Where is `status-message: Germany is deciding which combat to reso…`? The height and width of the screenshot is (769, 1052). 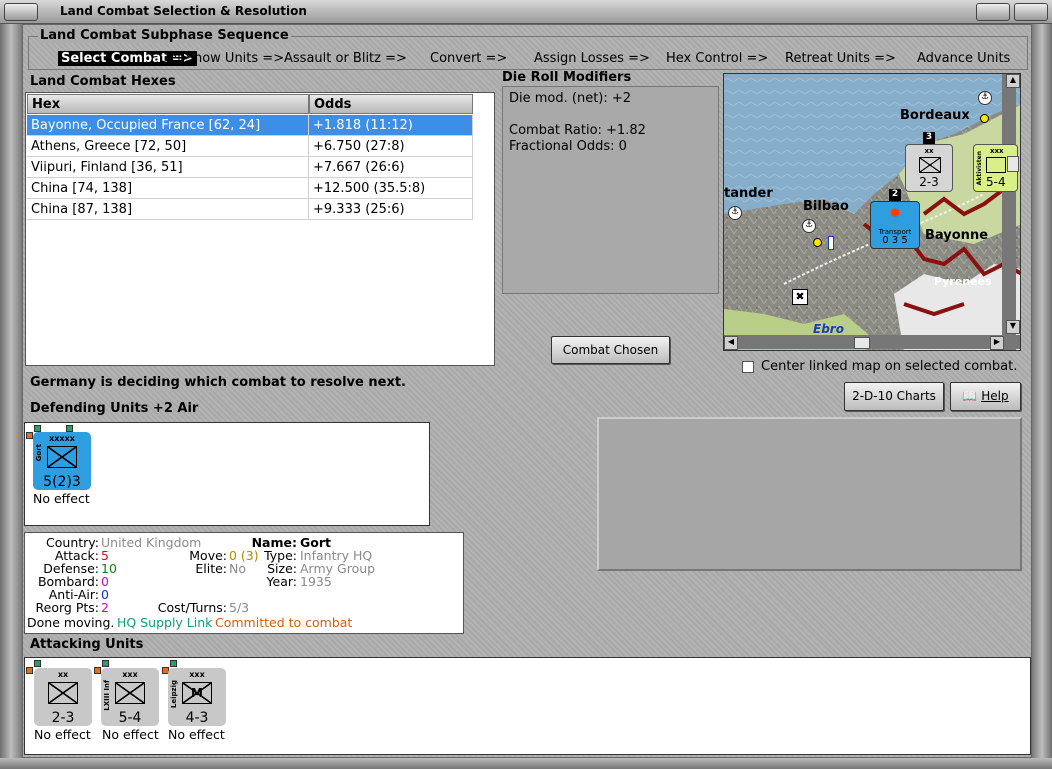 status-message: Germany is deciding which combat to reso… is located at coordinates (218, 382).